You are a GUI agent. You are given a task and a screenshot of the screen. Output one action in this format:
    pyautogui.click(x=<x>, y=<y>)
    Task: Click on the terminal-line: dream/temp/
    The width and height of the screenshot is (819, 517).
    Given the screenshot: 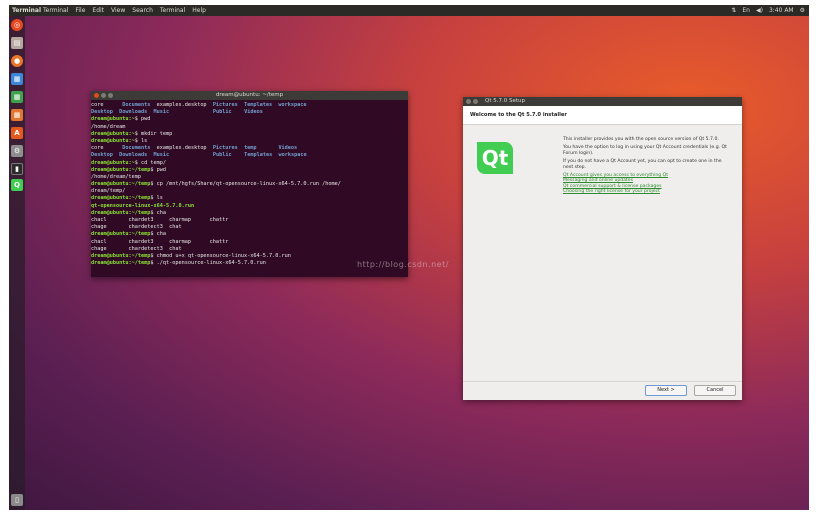 What is the action you would take?
    pyautogui.click(x=249, y=191)
    